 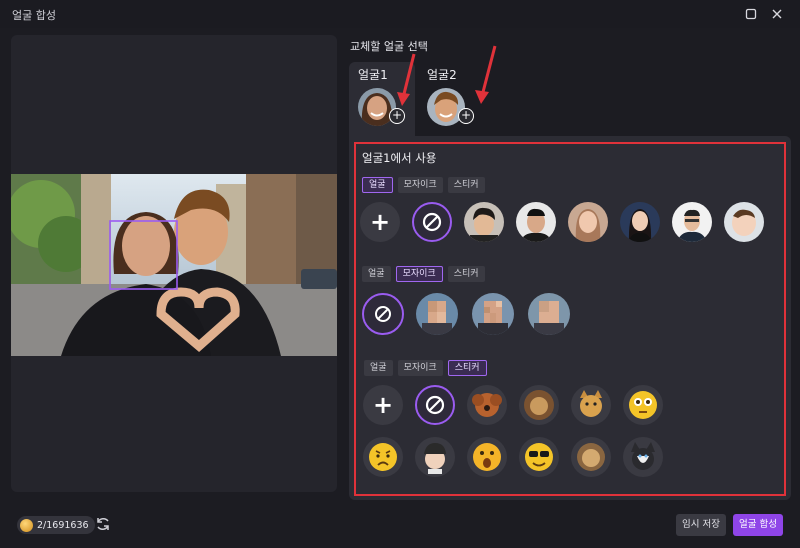 I want to click on flushed-emoji-sticker-icon, so click(x=643, y=405).